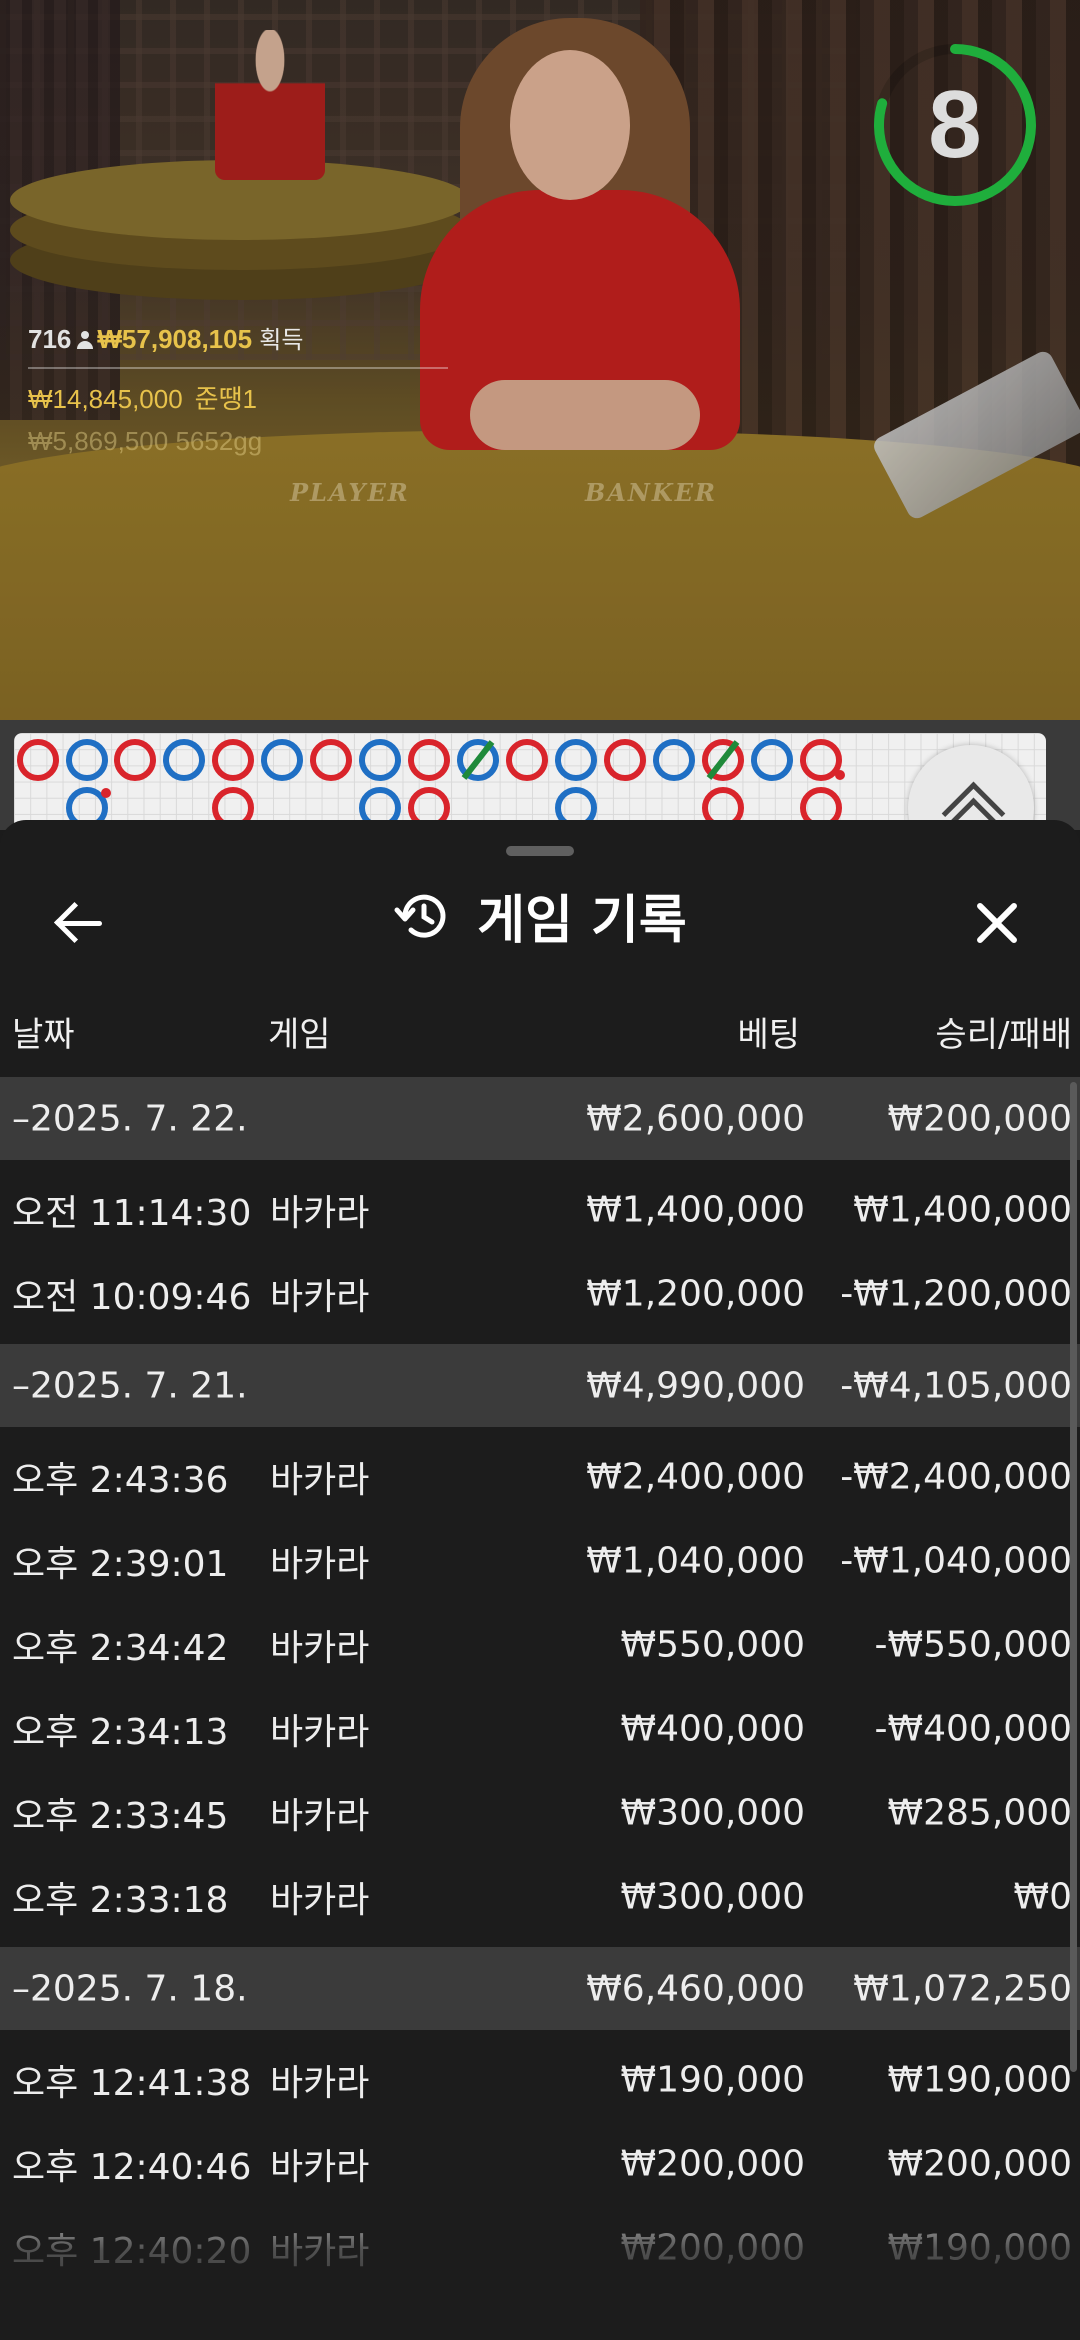 The image size is (1080, 2340). Describe the element at coordinates (132, 1213) in the screenshot. I see `row-time: 오전 11:14:30` at that location.